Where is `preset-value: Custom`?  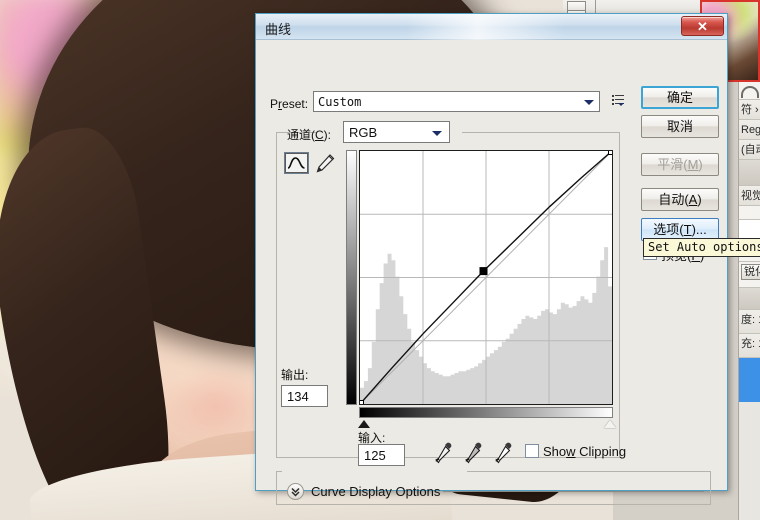 preset-value: Custom is located at coordinates (340, 102).